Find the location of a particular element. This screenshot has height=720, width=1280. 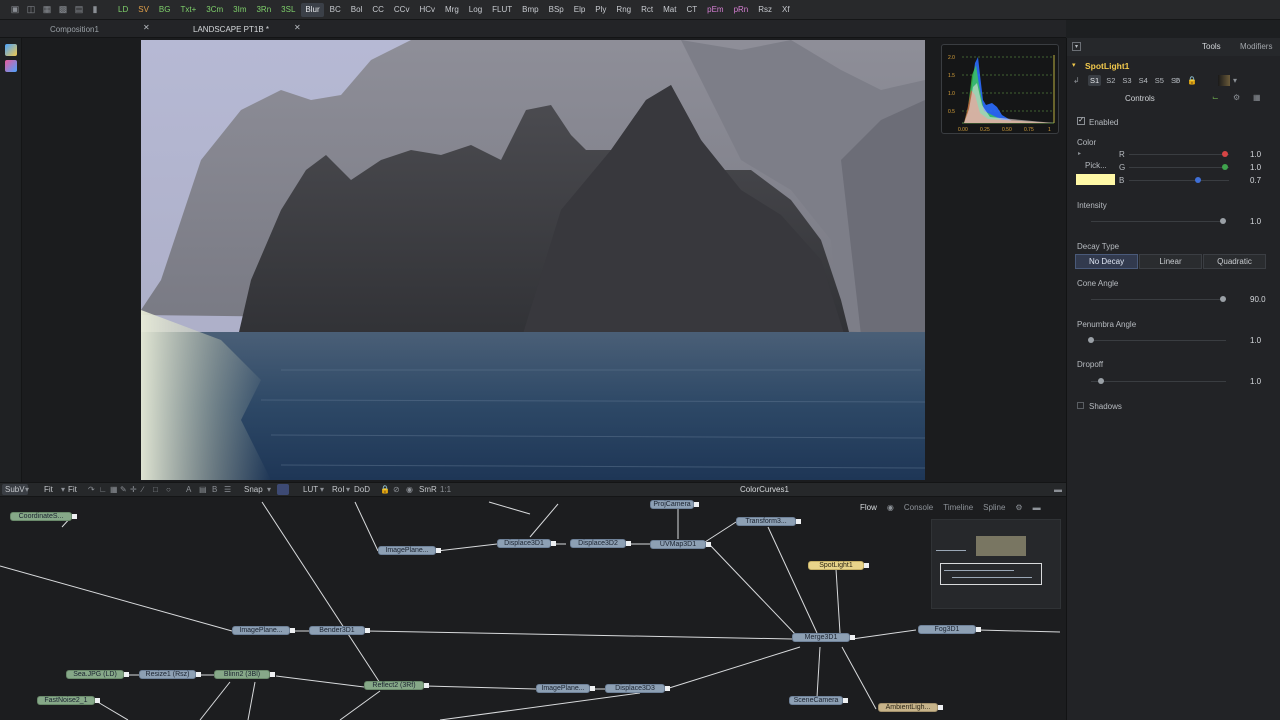

tab-composition1: Composition1 is located at coordinates (74, 29).